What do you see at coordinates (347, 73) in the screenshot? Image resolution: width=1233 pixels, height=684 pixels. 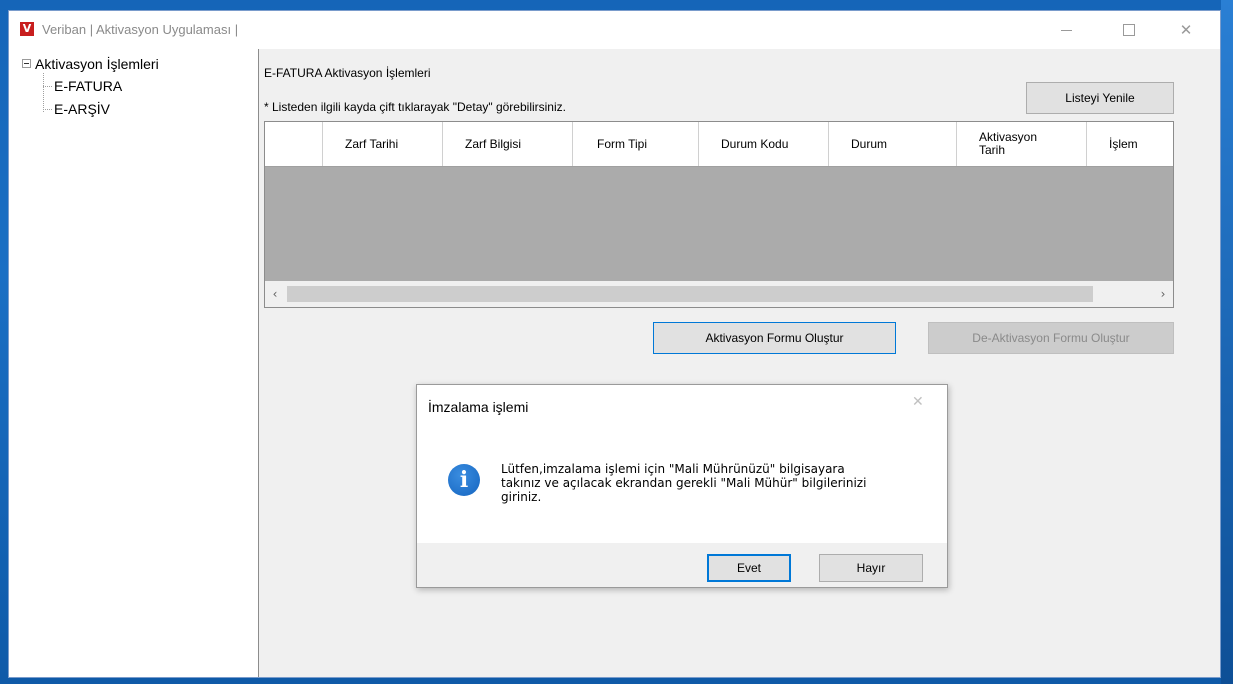 I see `section-title: E-FATURA Aktivasyon İşlemleri` at bounding box center [347, 73].